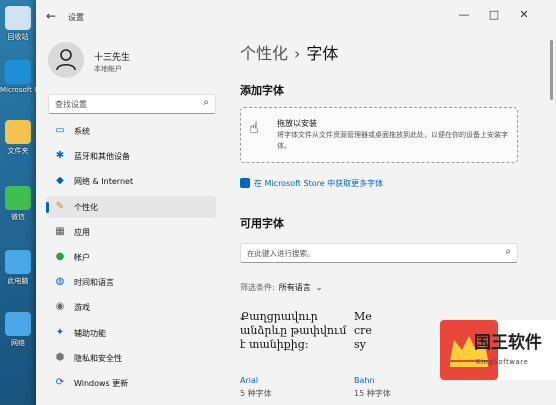  I want to click on language-filter: 筛选条件: 所有语言 ⌄, so click(281, 287).